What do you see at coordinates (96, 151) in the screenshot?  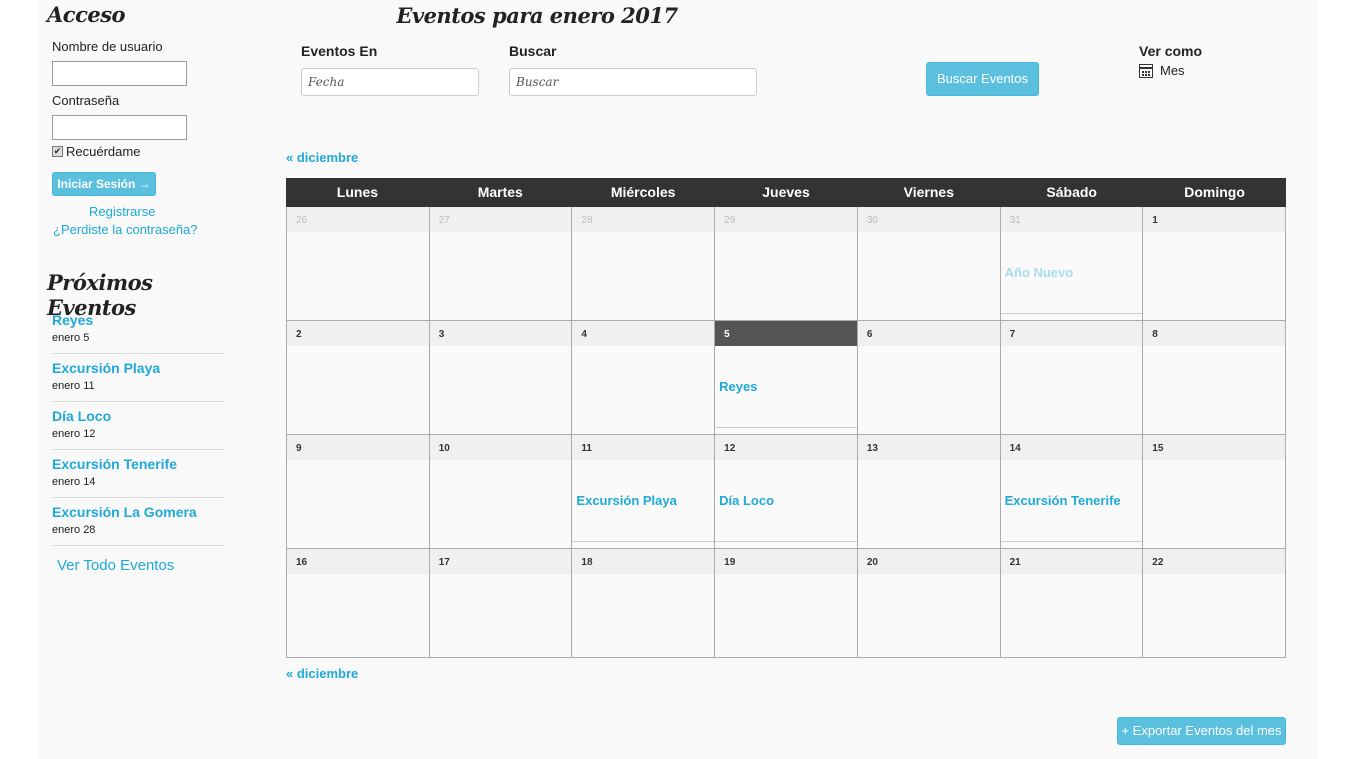 I see `remember-me: ✔ Recuérdame` at bounding box center [96, 151].